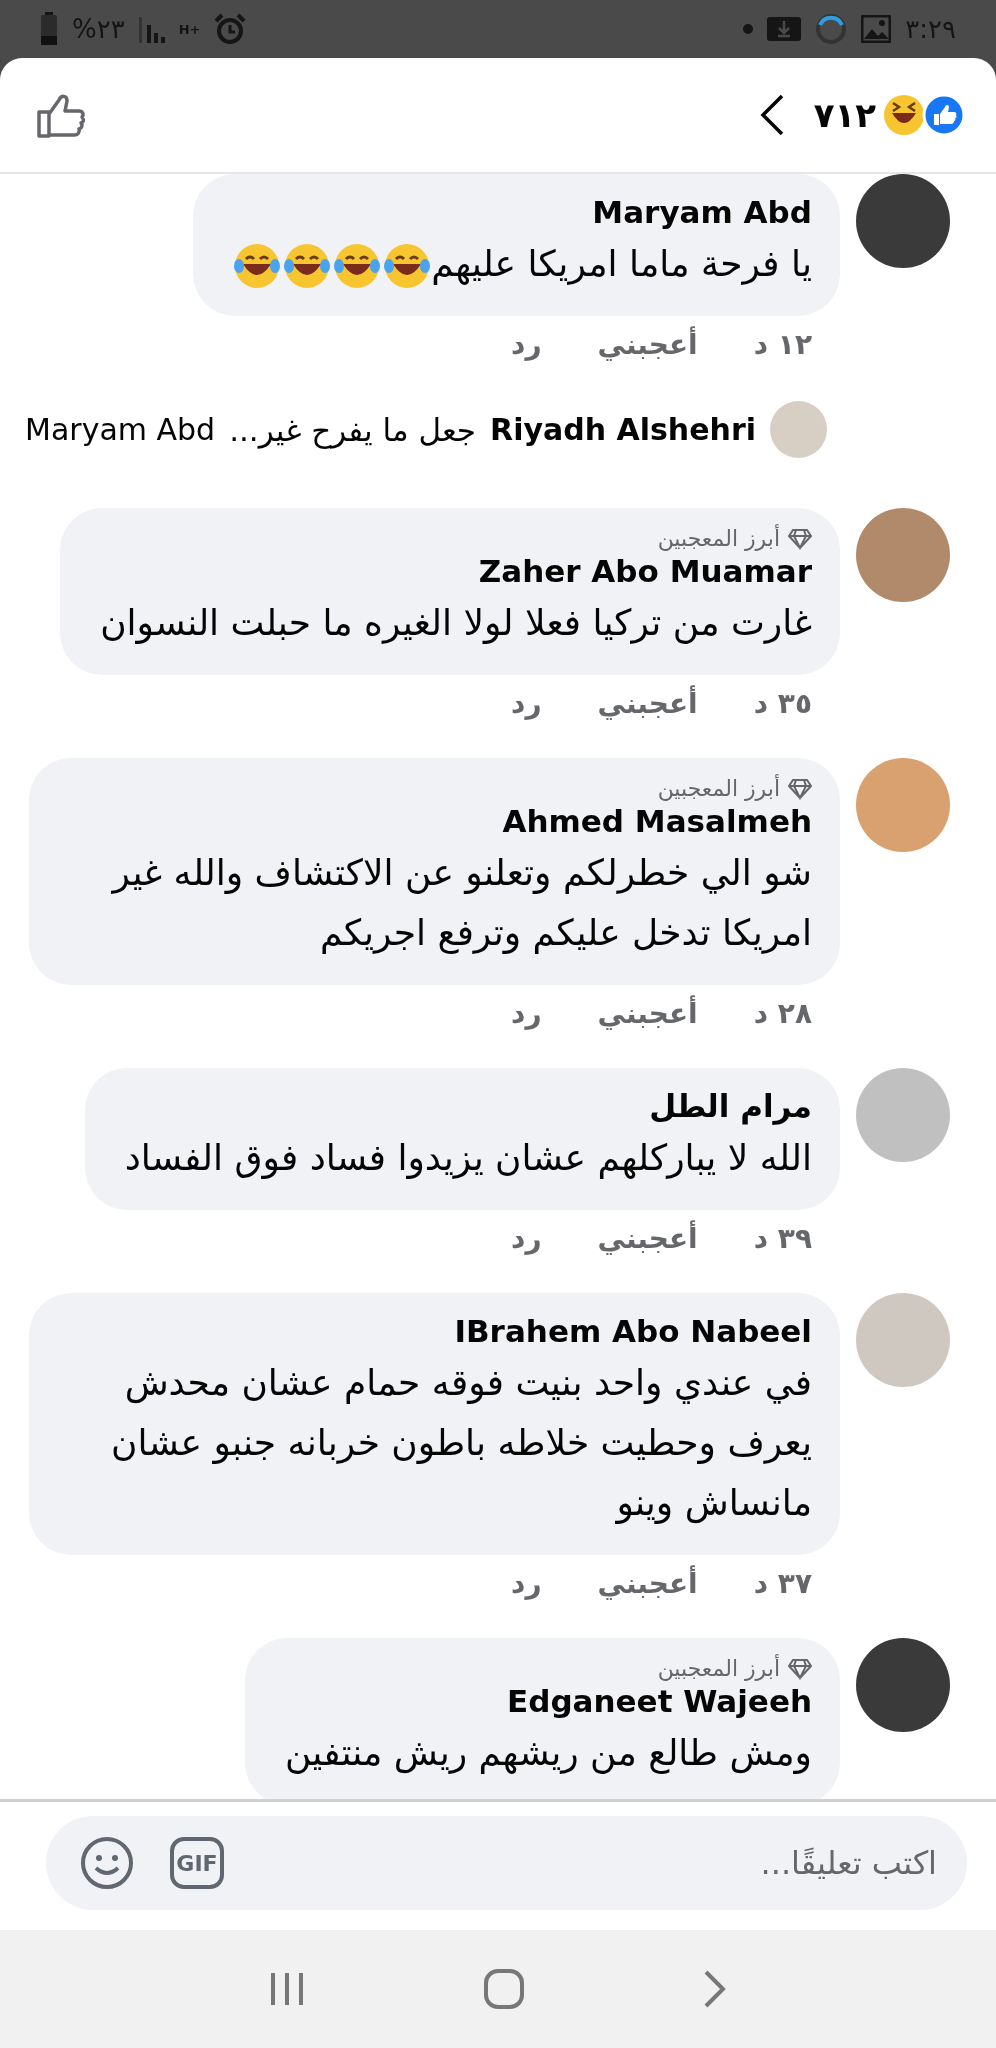 Image resolution: width=996 pixels, height=2048 pixels. What do you see at coordinates (844, 115) in the screenshot?
I see `reaction-count: ٧١٢` at bounding box center [844, 115].